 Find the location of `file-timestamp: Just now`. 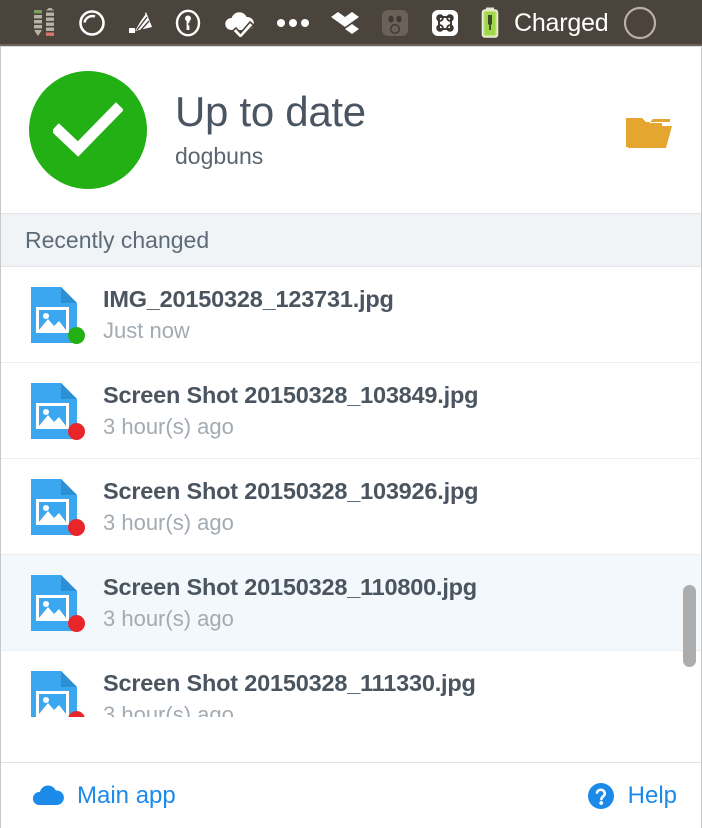

file-timestamp: Just now is located at coordinates (146, 330).